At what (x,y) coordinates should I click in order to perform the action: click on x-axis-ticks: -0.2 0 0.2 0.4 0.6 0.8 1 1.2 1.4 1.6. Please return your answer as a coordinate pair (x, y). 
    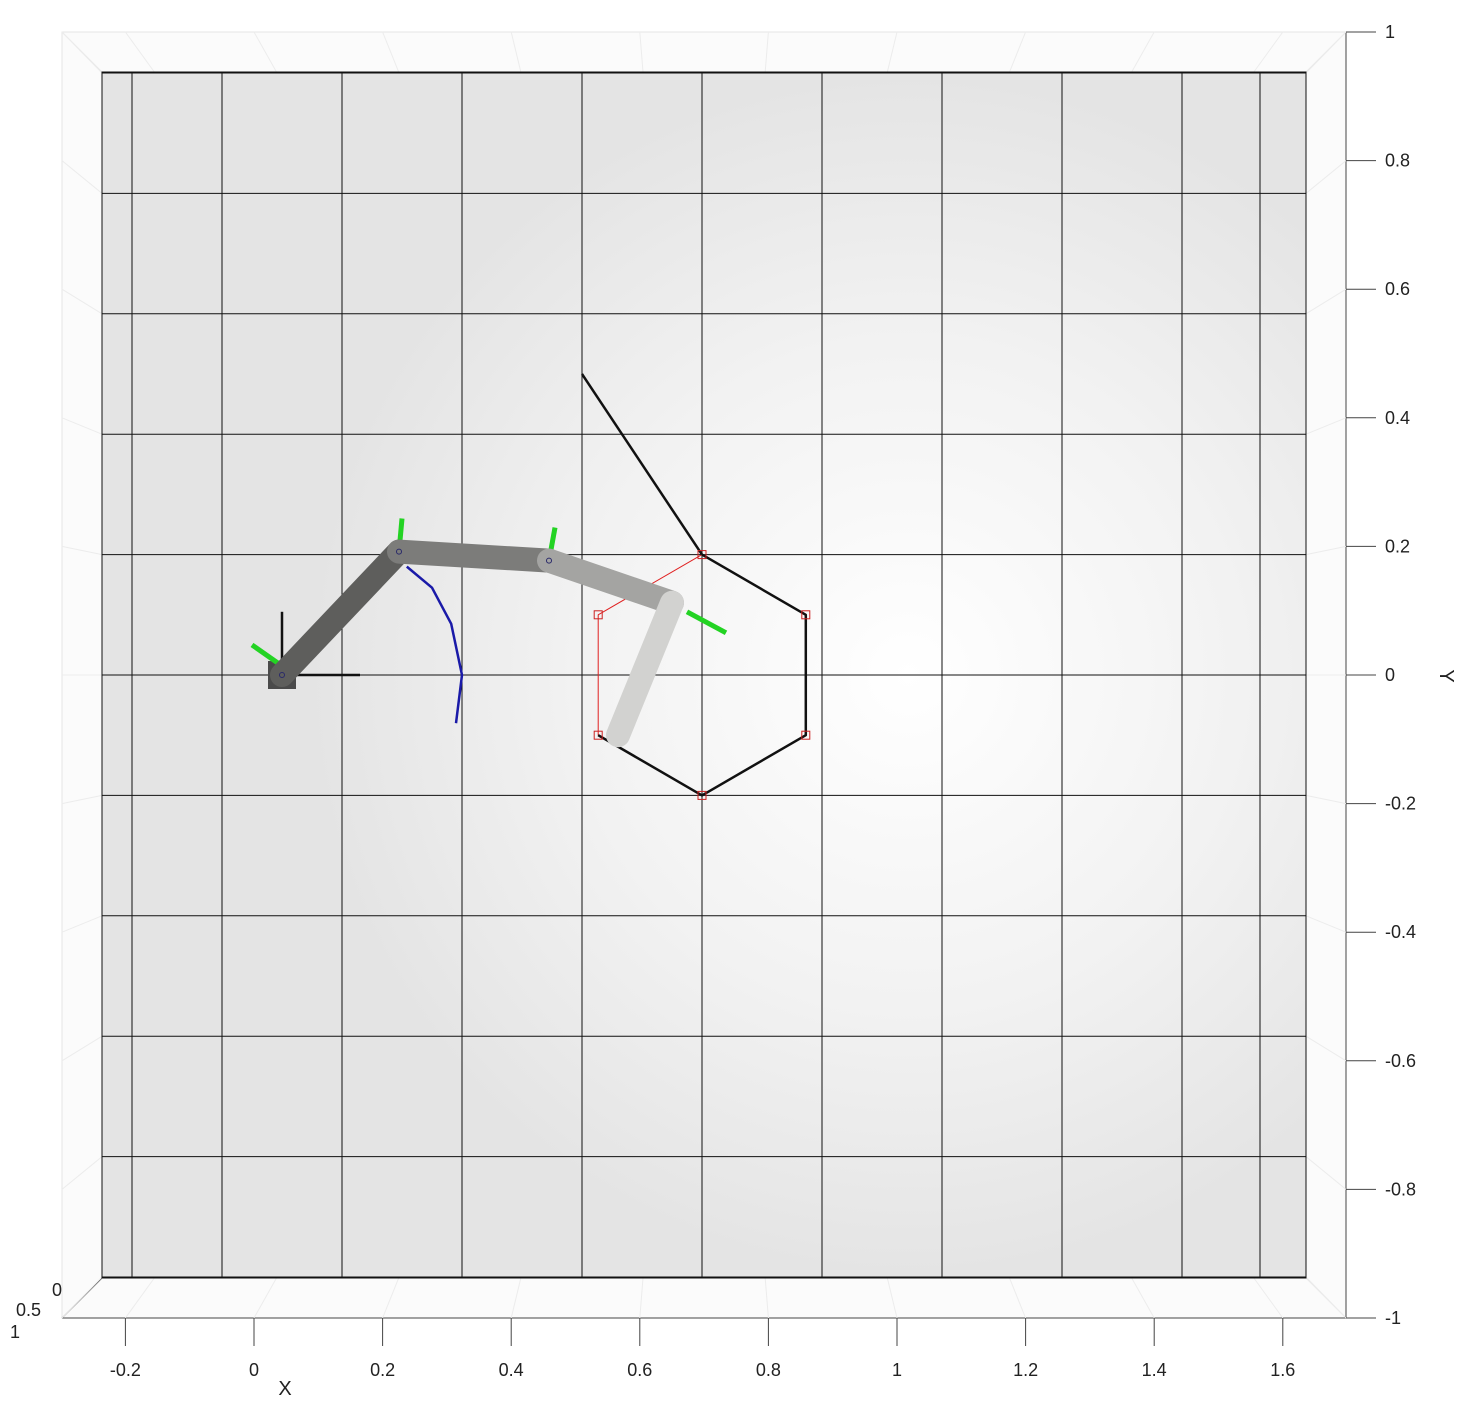
    Looking at the image, I should click on (702, 1349).